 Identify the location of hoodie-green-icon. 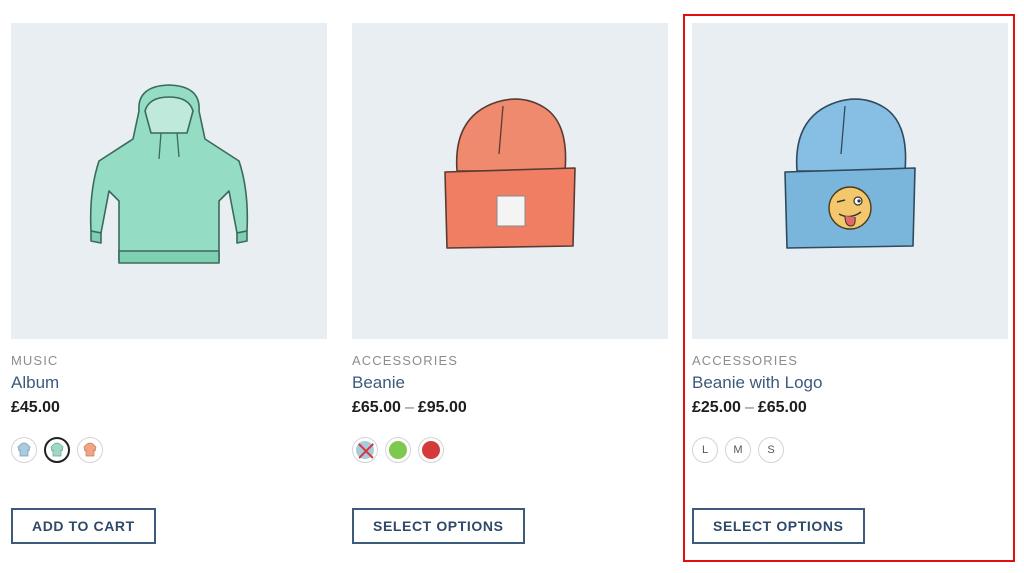
(57, 449).